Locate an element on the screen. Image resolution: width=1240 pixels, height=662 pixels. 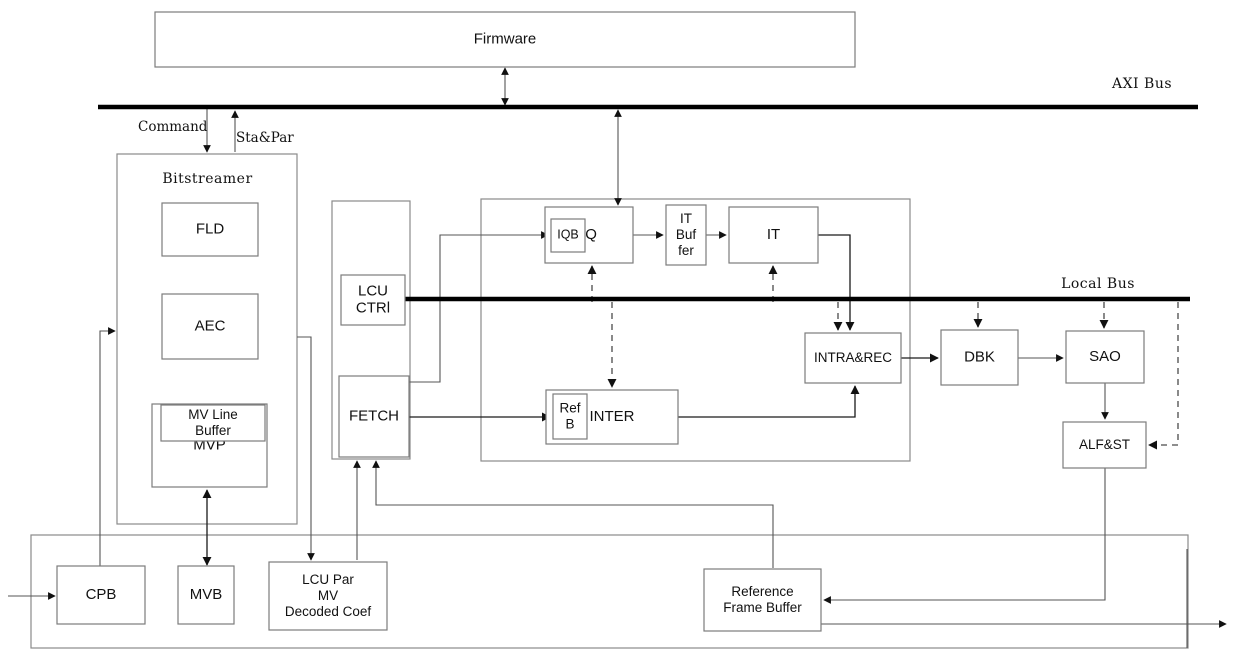
block-label-iqb: IQB is located at coordinates (568, 235).